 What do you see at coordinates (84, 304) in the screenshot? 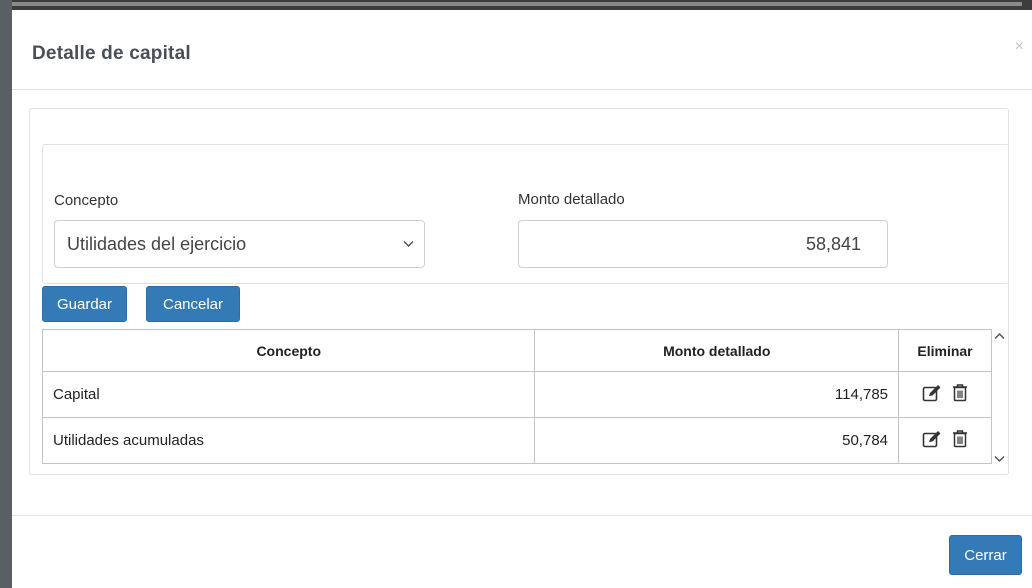
I see `guardar-button: Guardar` at bounding box center [84, 304].